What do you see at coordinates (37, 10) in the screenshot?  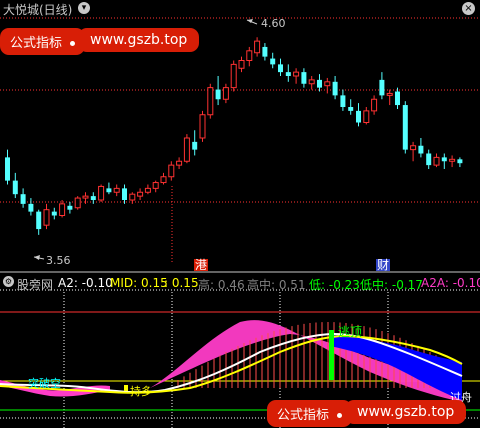 I see `stock-title: 大悦城(日线)` at bounding box center [37, 10].